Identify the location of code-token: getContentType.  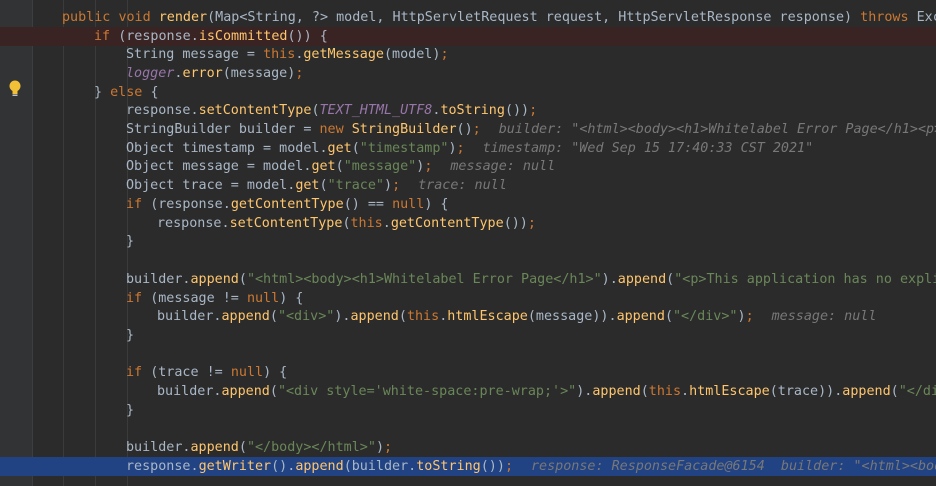
(447, 223).